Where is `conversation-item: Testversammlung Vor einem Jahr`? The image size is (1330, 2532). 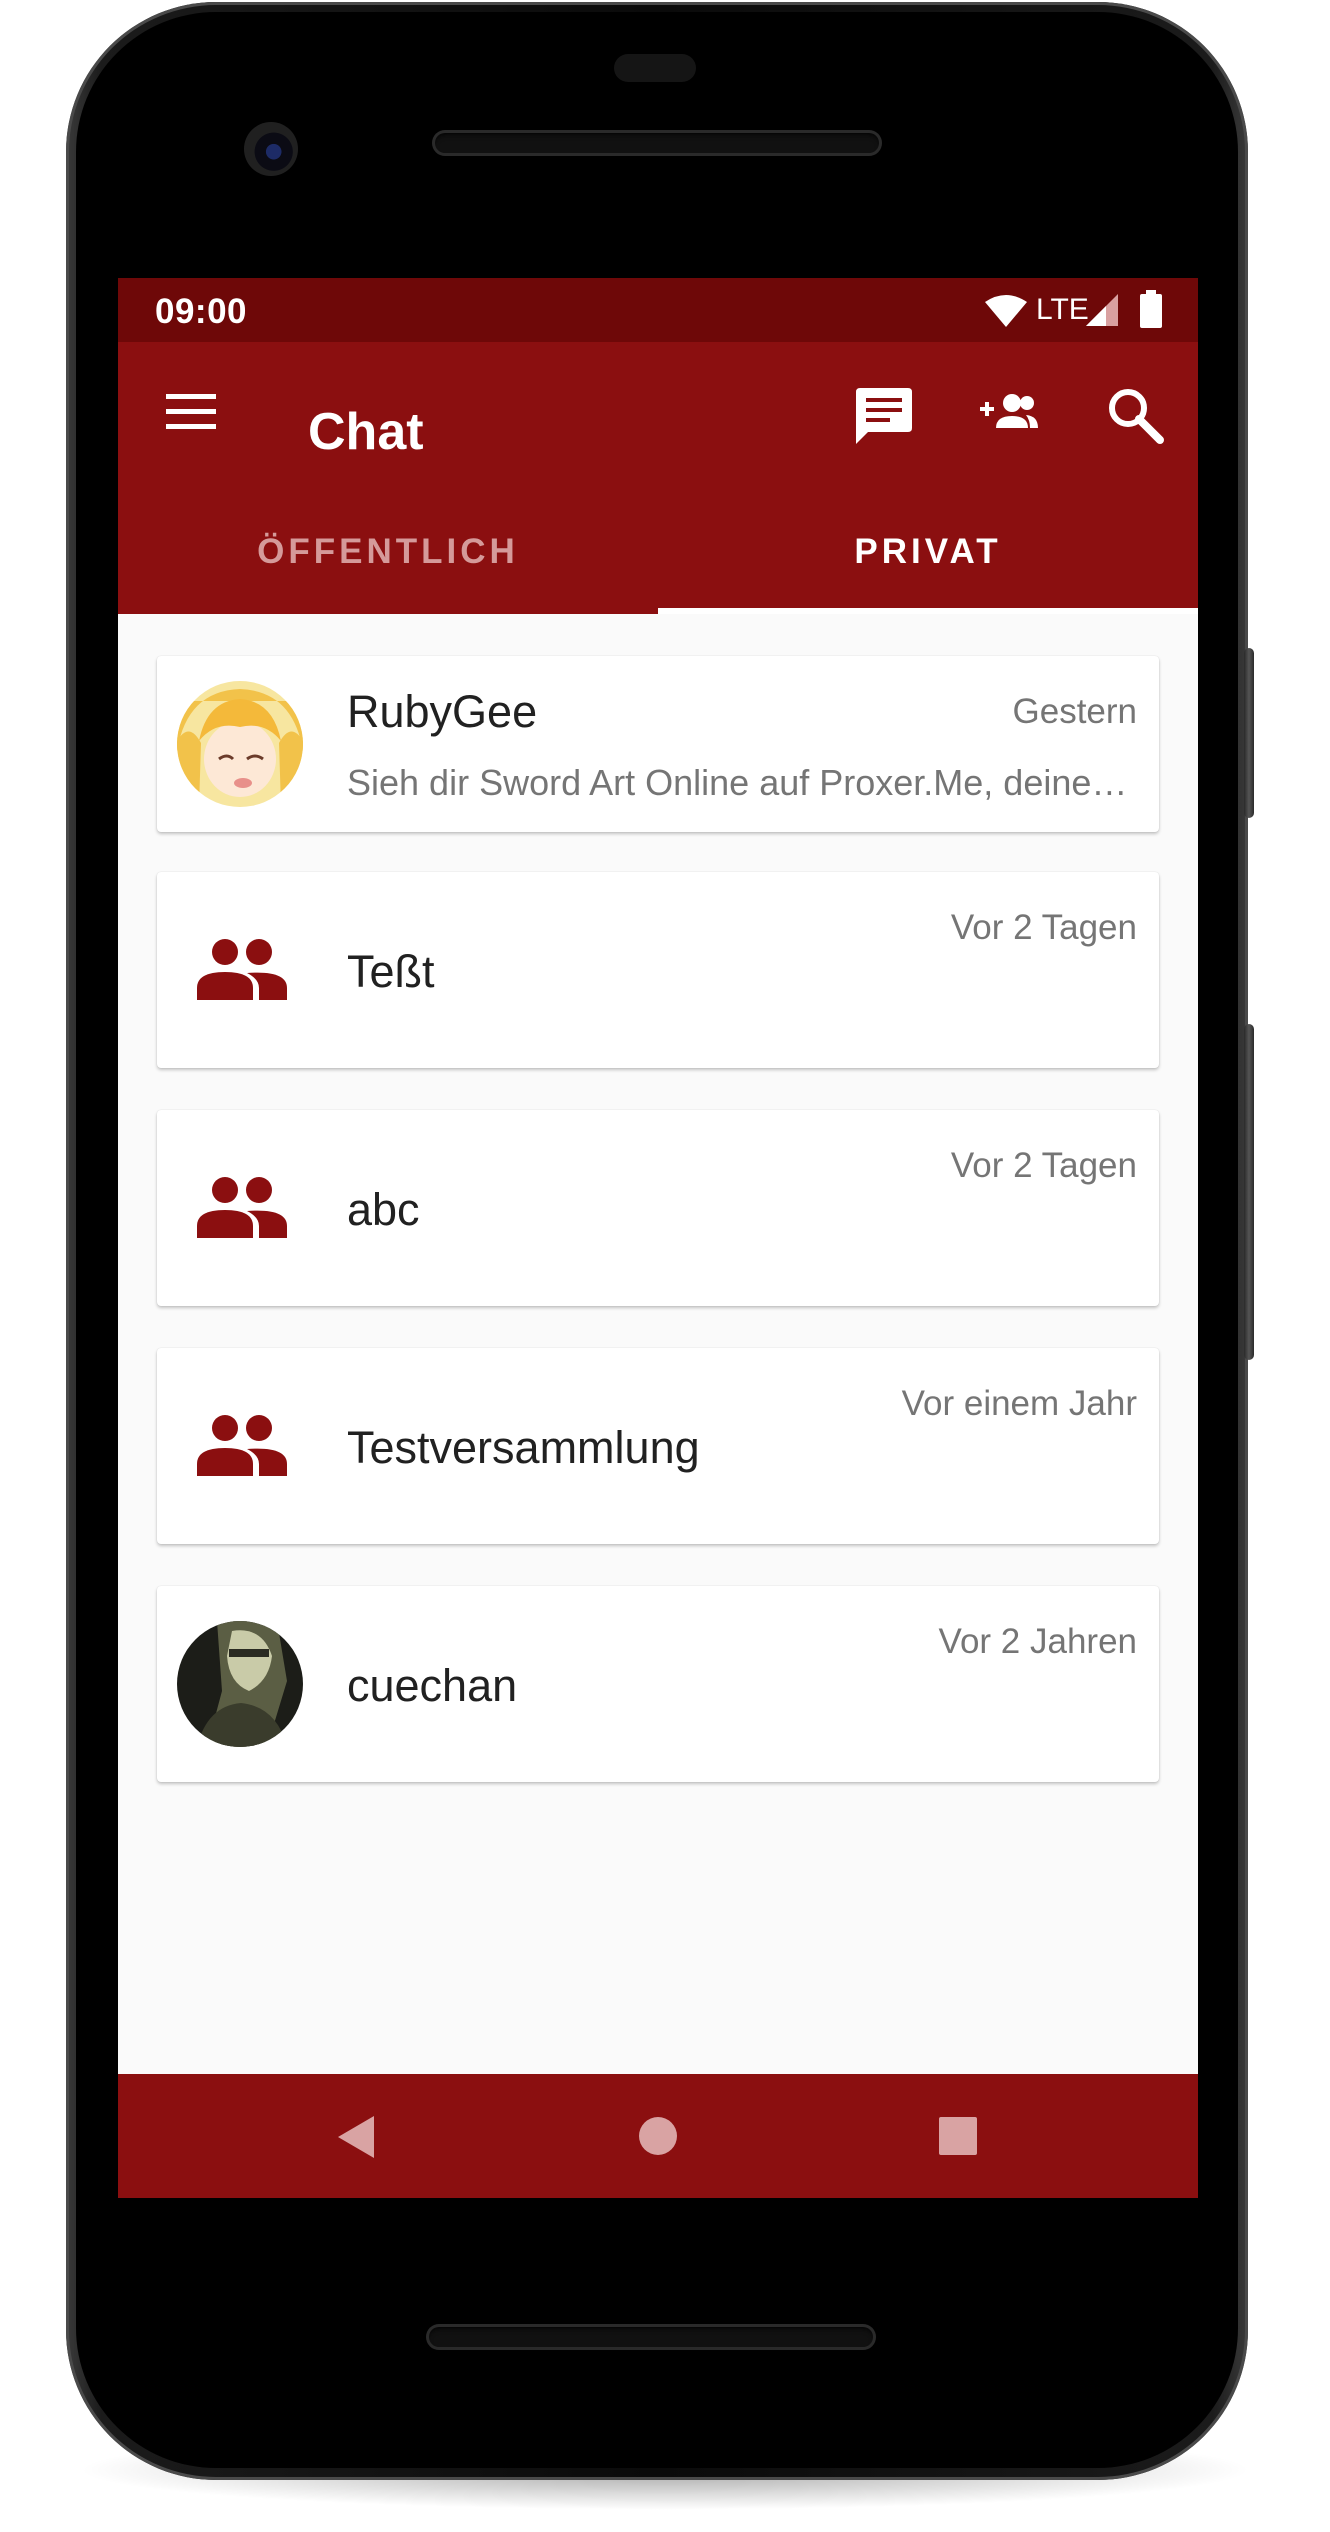 conversation-item: Testversammlung Vor einem Jahr is located at coordinates (658, 1446).